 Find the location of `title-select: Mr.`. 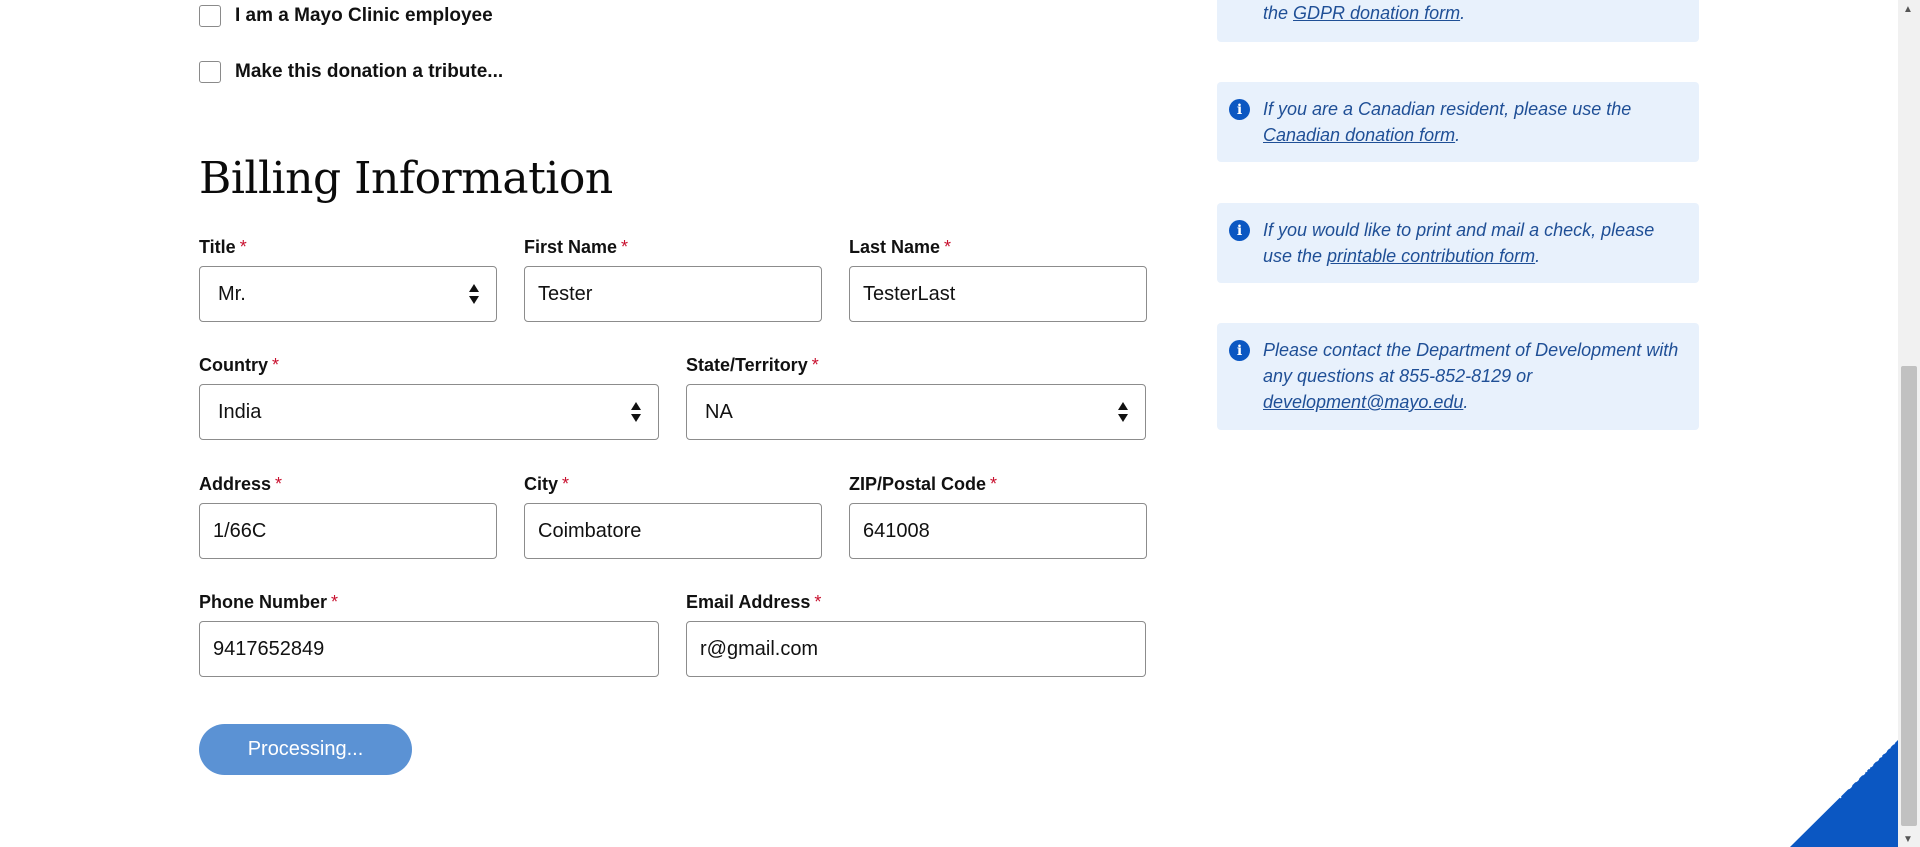

title-select: Mr. is located at coordinates (348, 294).